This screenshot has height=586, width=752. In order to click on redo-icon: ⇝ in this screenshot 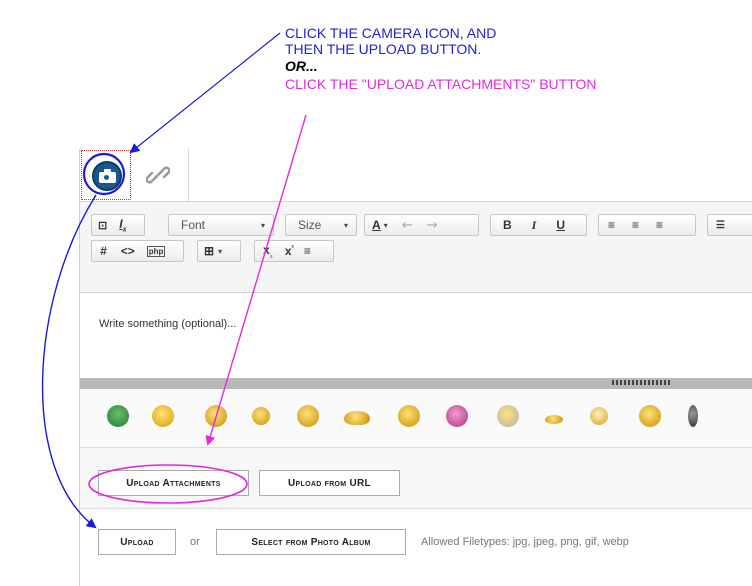, I will do `click(432, 225)`.